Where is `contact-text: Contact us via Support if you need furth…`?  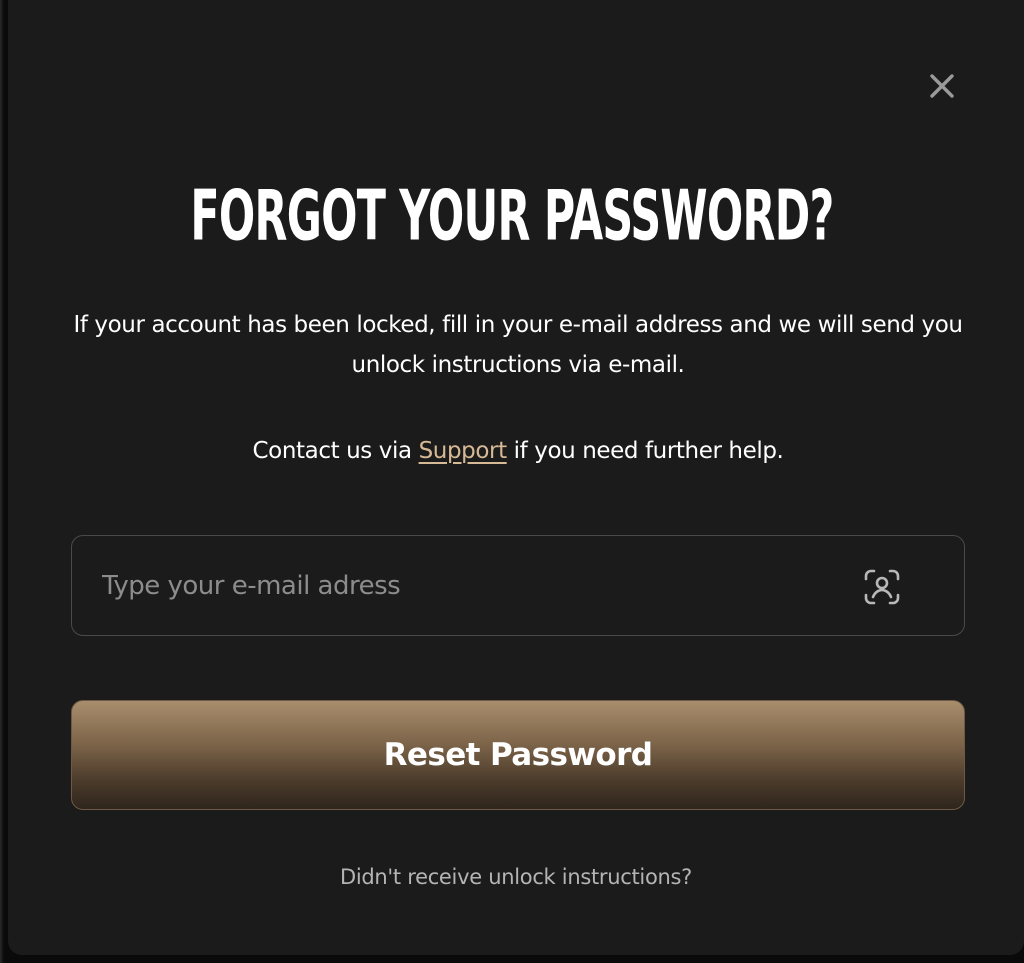
contact-text: Contact us via Support if you need furth… is located at coordinates (518, 451).